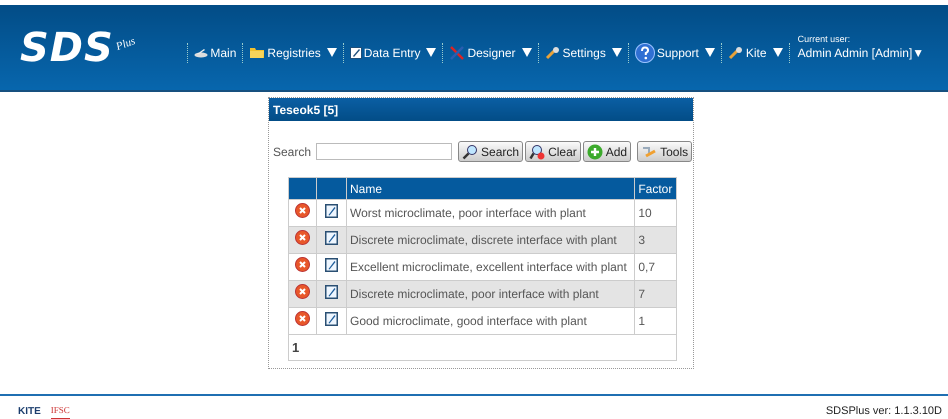  Describe the element at coordinates (296, 347) in the screenshot. I see `page-link: 1` at that location.